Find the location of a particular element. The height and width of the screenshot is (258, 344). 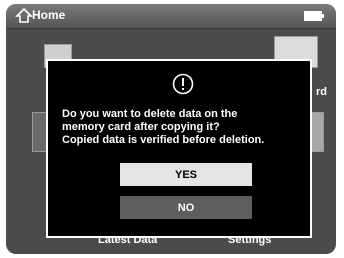

yes-button: YES is located at coordinates (186, 174).